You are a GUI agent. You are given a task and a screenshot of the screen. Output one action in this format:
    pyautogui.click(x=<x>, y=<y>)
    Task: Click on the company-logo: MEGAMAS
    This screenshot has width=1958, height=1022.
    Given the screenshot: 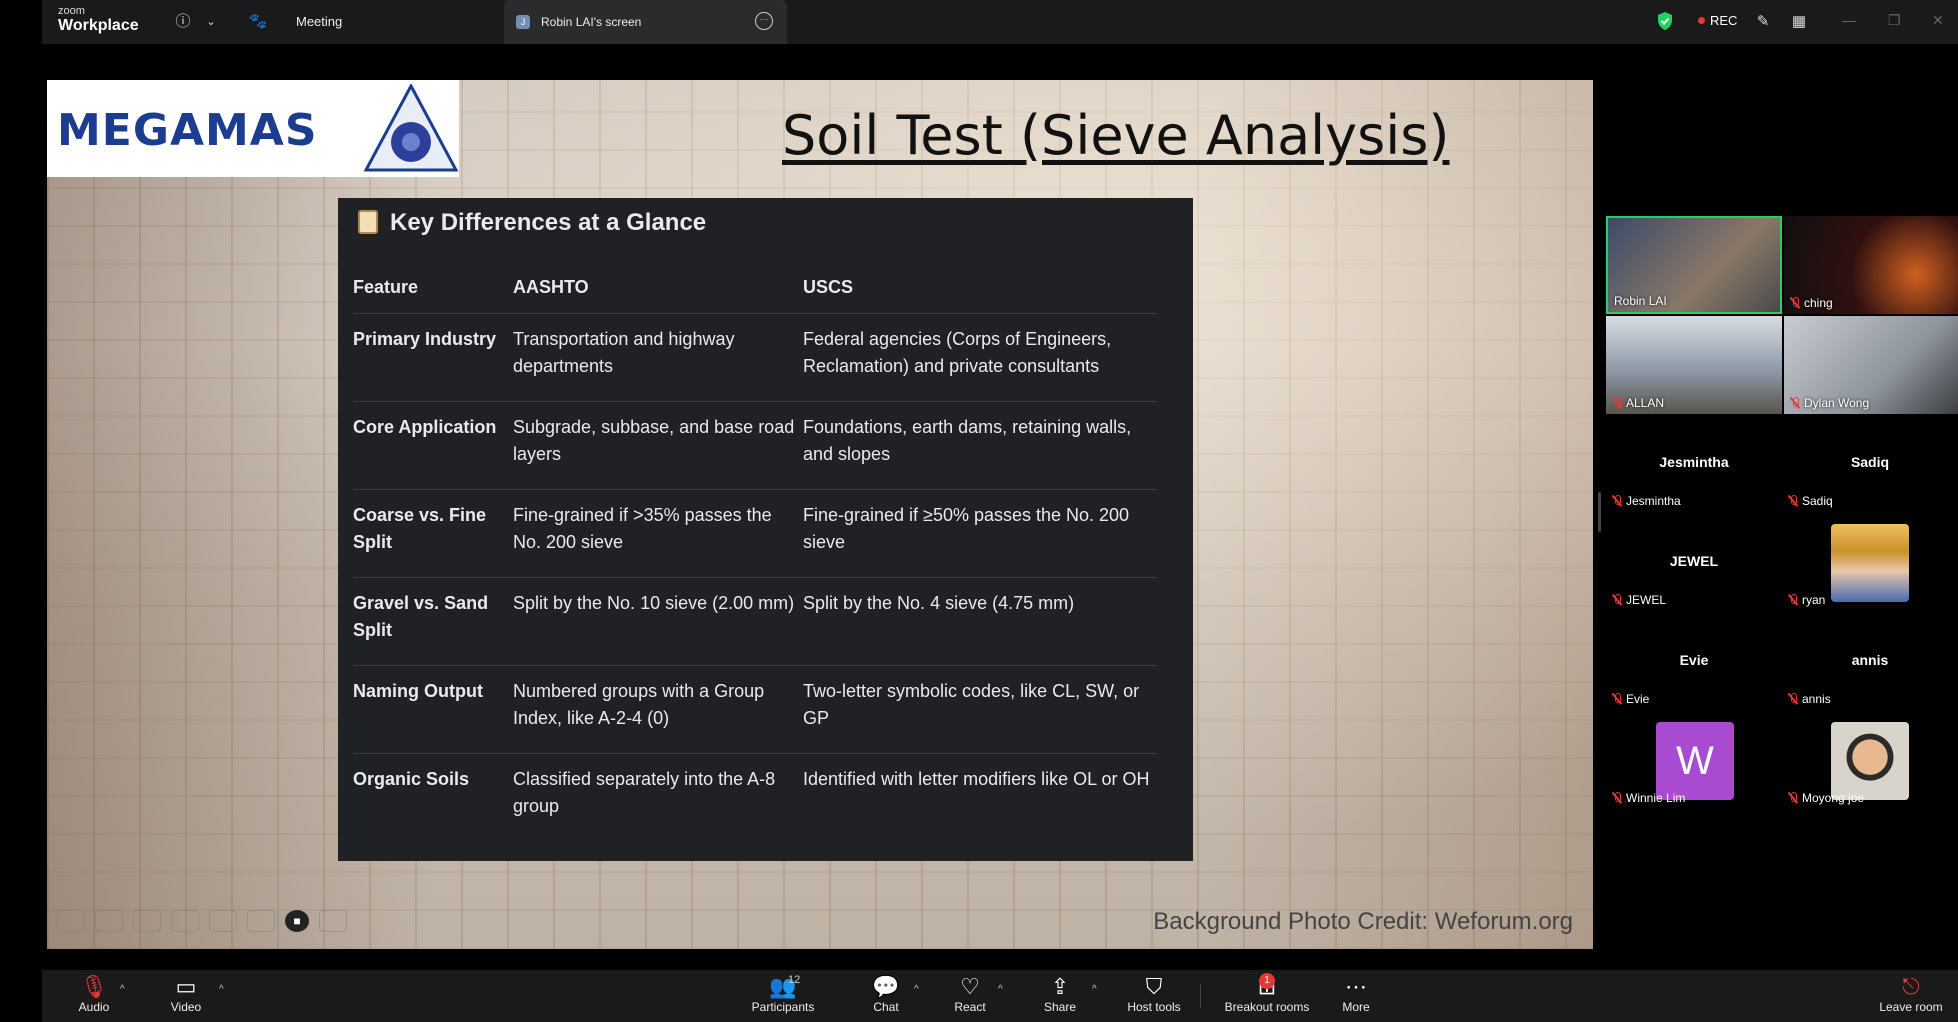 What is the action you would take?
    pyautogui.click(x=253, y=128)
    